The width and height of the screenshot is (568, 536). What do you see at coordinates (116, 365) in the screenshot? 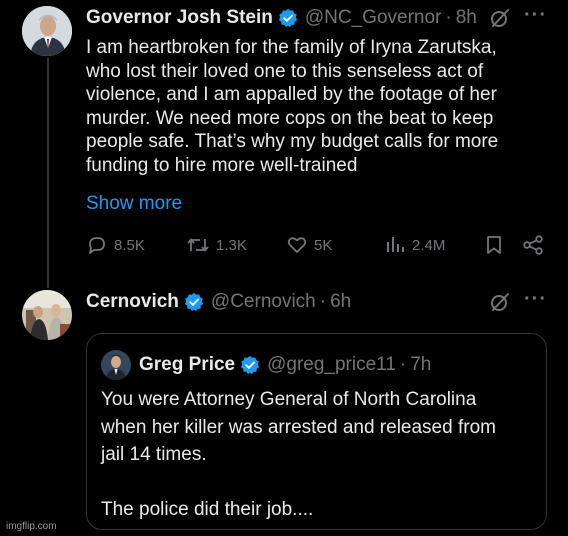
I see `avatar-greg-price` at bounding box center [116, 365].